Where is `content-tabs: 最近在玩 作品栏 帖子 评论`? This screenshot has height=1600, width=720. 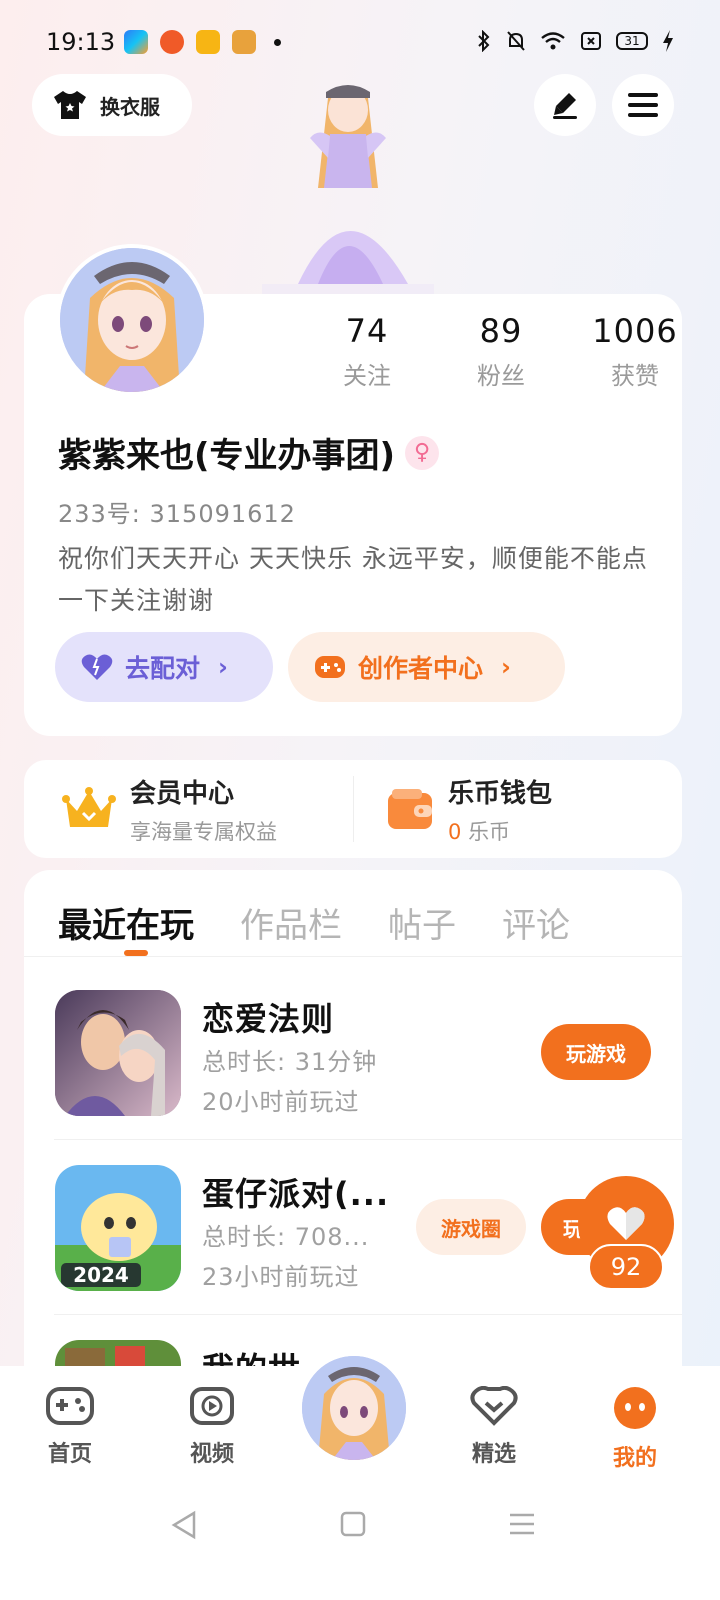 content-tabs: 最近在玩 作品栏 帖子 评论 is located at coordinates (314, 922).